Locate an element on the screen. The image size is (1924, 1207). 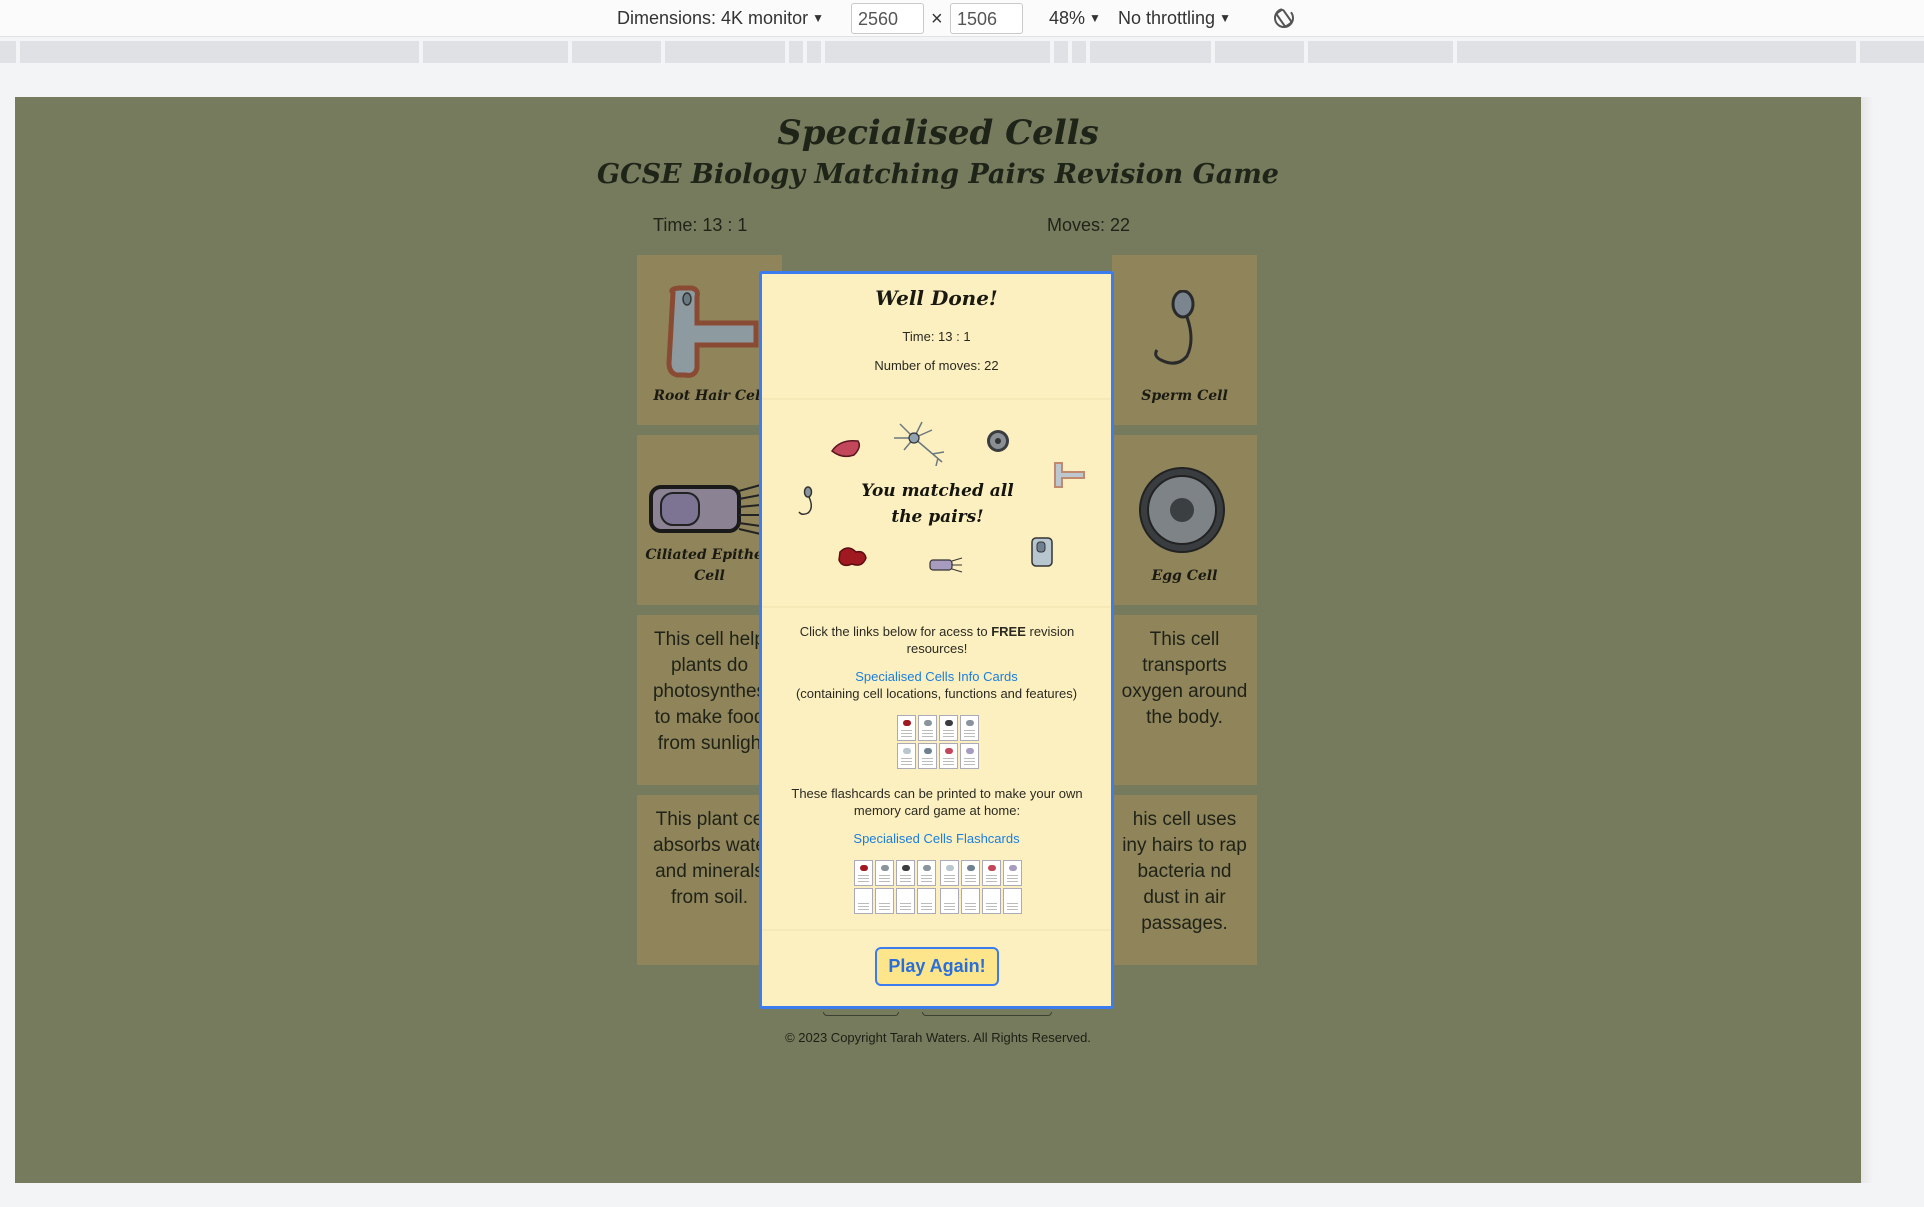
intro-text: Click the links below for acess to is located at coordinates (893, 631).